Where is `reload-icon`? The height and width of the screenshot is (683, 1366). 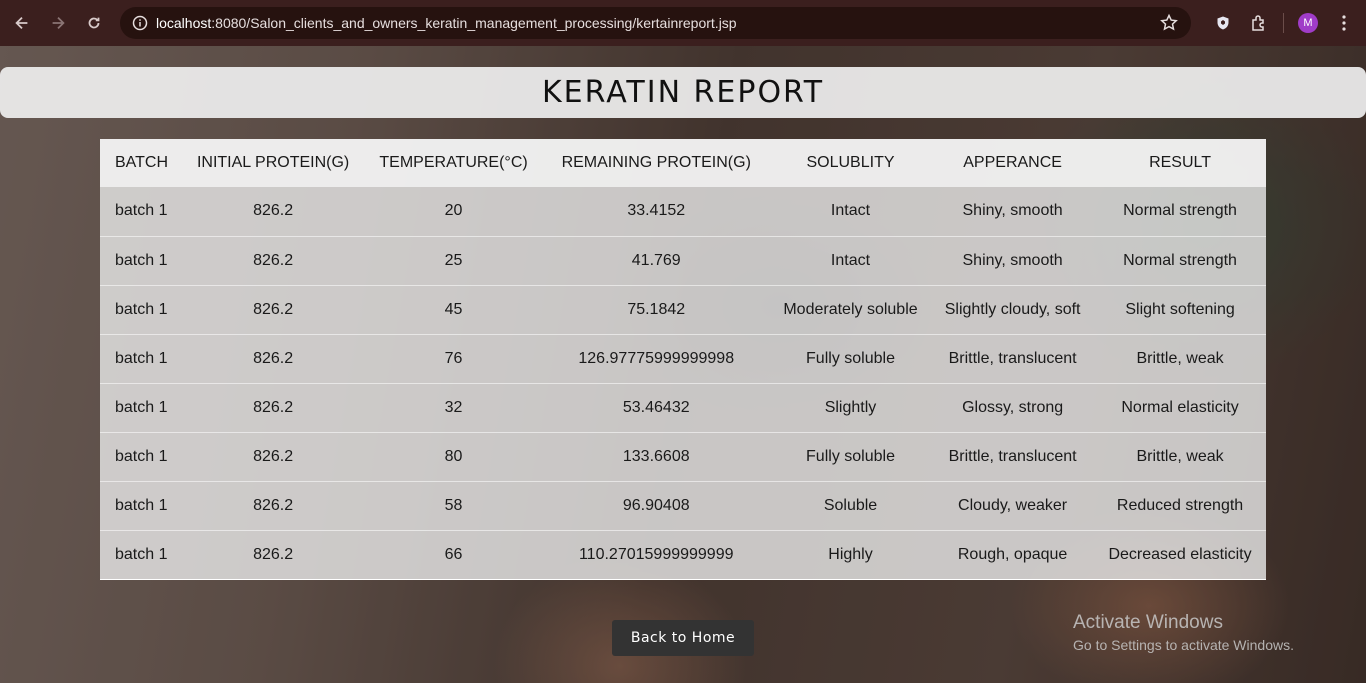 reload-icon is located at coordinates (94, 23).